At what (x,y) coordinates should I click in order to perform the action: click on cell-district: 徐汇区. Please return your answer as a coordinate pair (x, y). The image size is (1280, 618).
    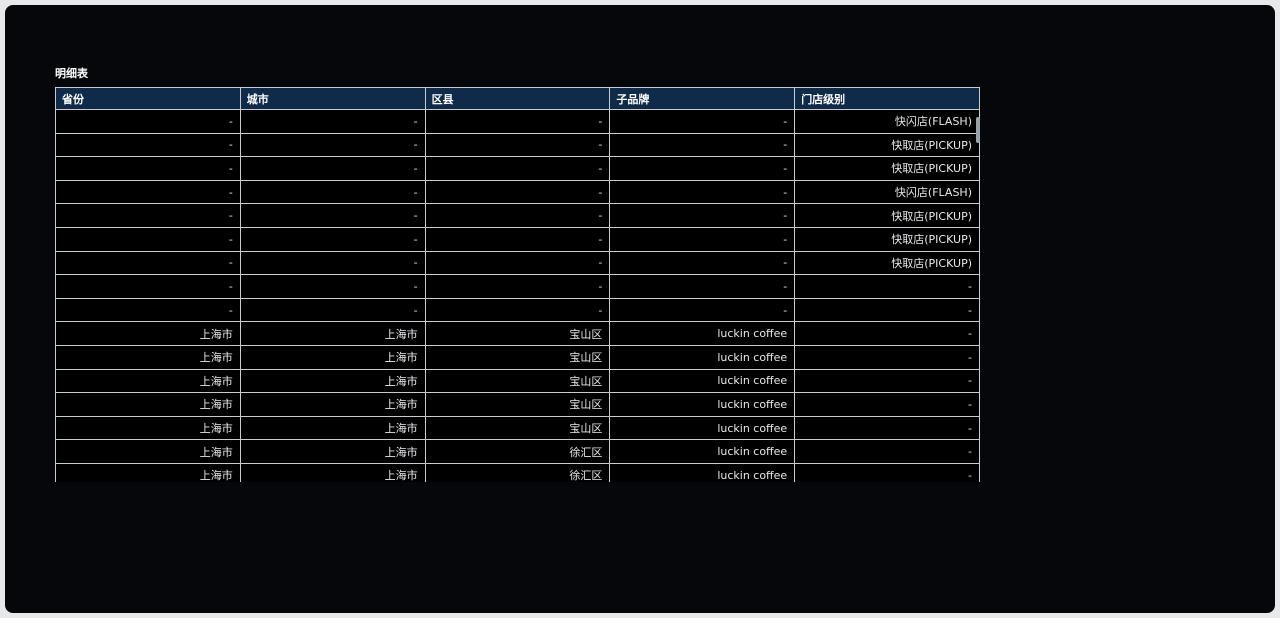
    Looking at the image, I should click on (517, 472).